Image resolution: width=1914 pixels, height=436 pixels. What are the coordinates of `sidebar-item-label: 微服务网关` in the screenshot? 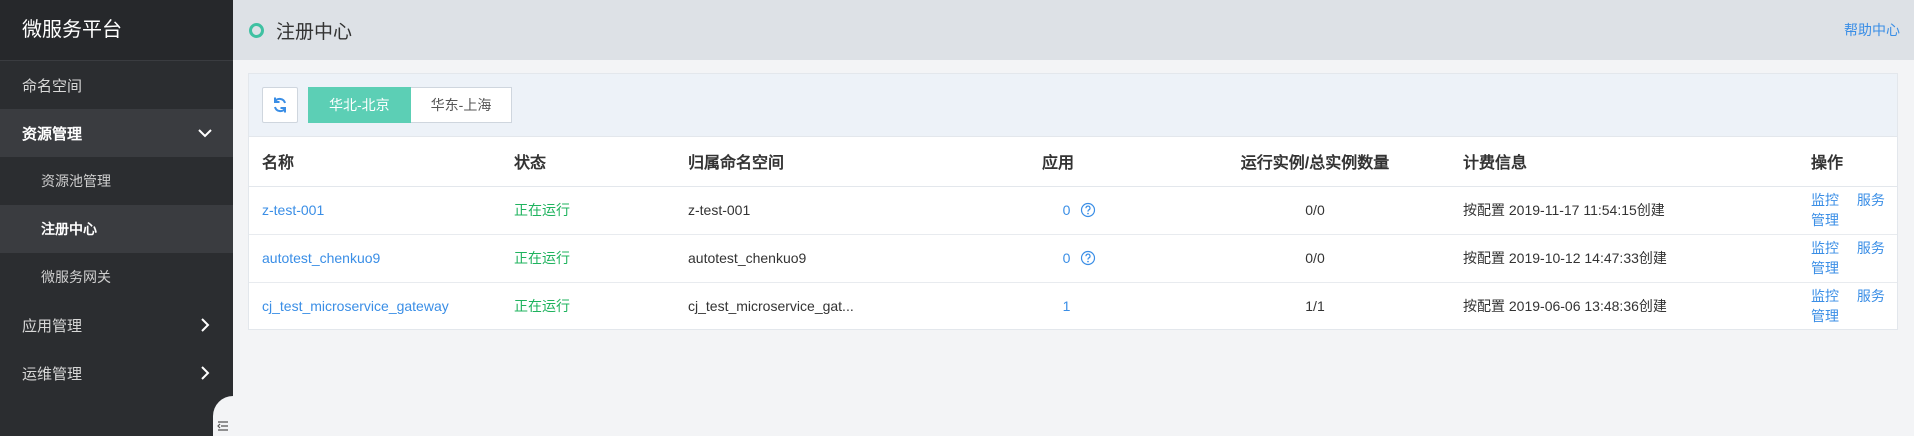 It's located at (76, 277).